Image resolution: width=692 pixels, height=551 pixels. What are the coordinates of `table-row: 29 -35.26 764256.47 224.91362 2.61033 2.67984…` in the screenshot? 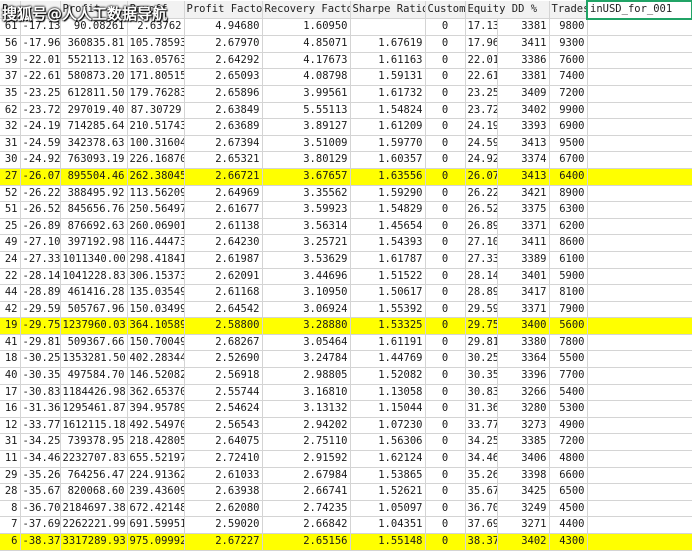 It's located at (346, 476).